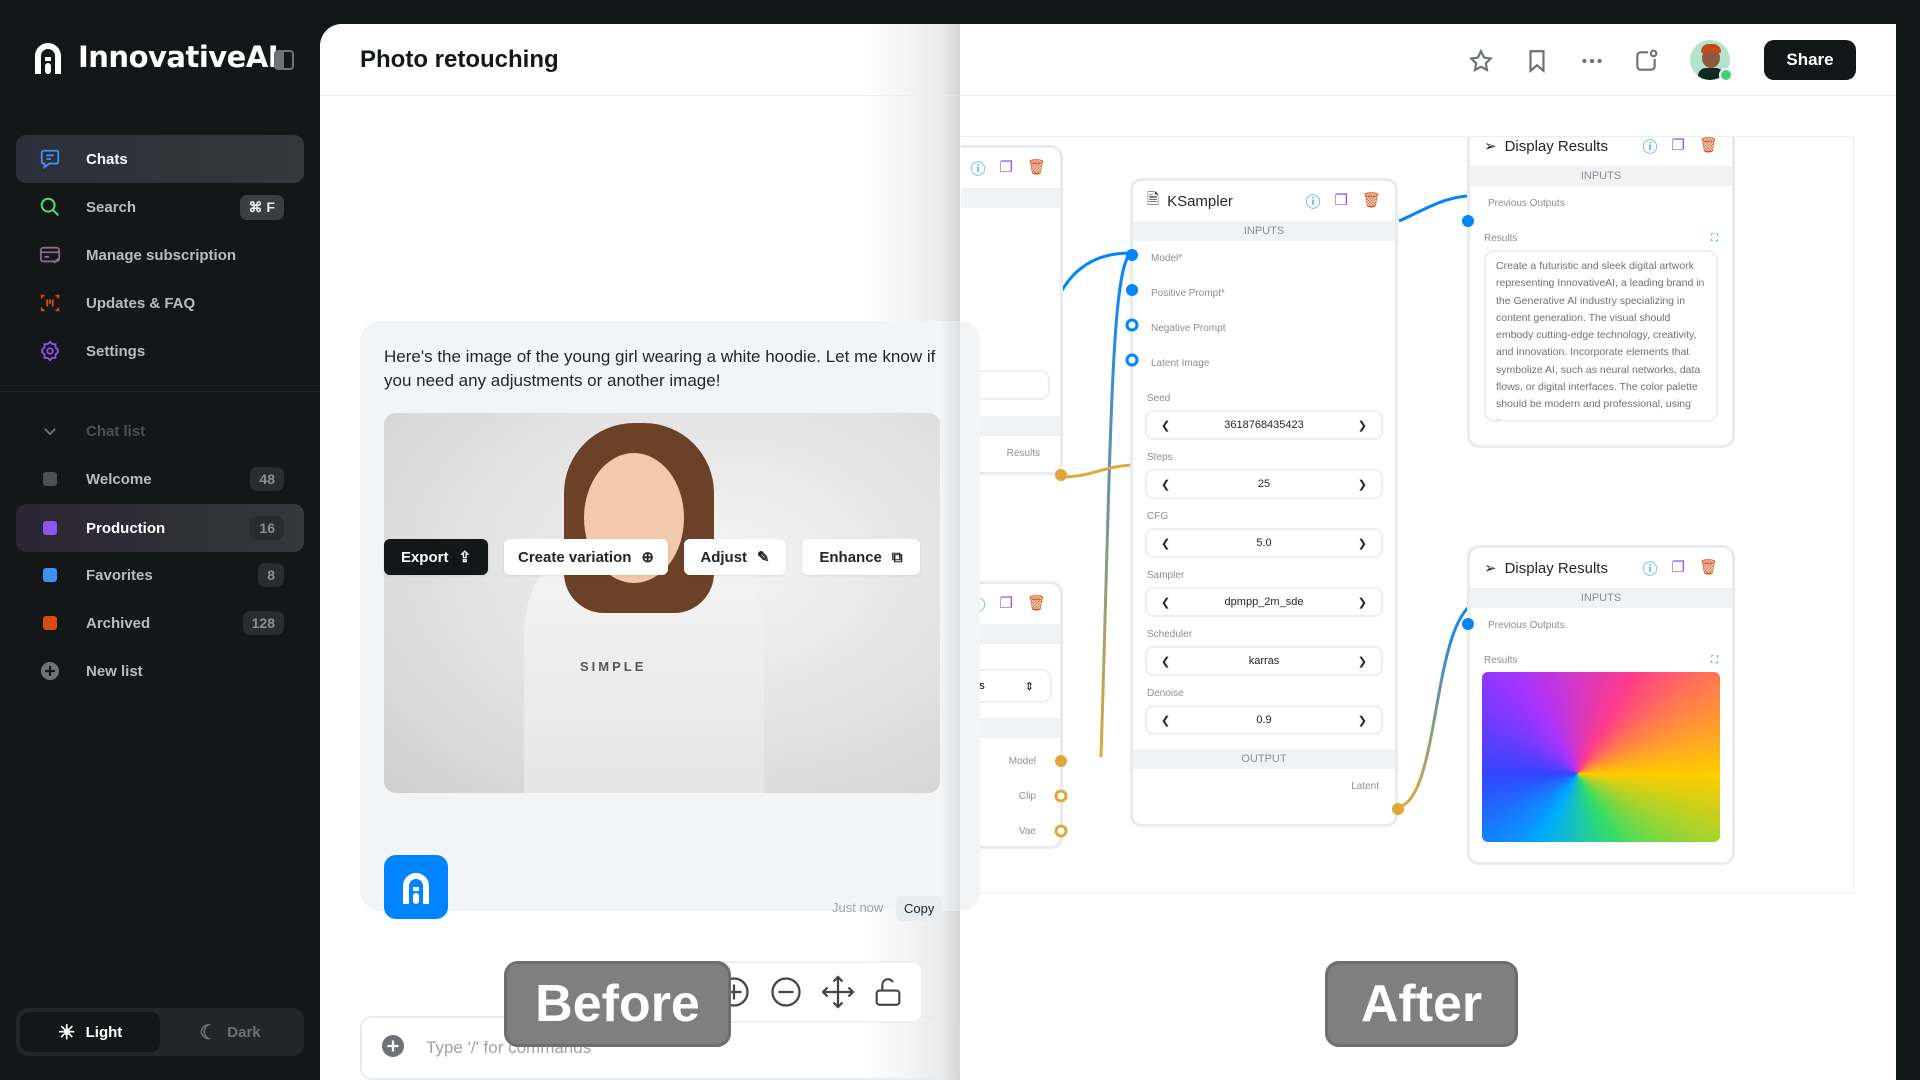 This screenshot has width=1920, height=1080. What do you see at coordinates (160, 255) in the screenshot?
I see `sidebar-item-manage-subscription: Manage subscription` at bounding box center [160, 255].